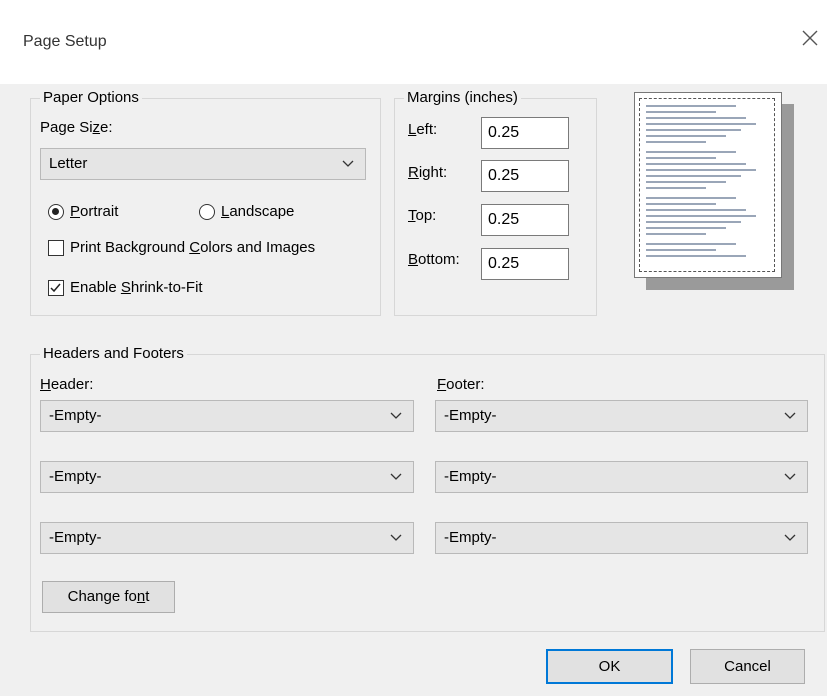 This screenshot has width=827, height=696. Describe the element at coordinates (621, 416) in the screenshot. I see `footer-select-1: -Empty-` at that location.